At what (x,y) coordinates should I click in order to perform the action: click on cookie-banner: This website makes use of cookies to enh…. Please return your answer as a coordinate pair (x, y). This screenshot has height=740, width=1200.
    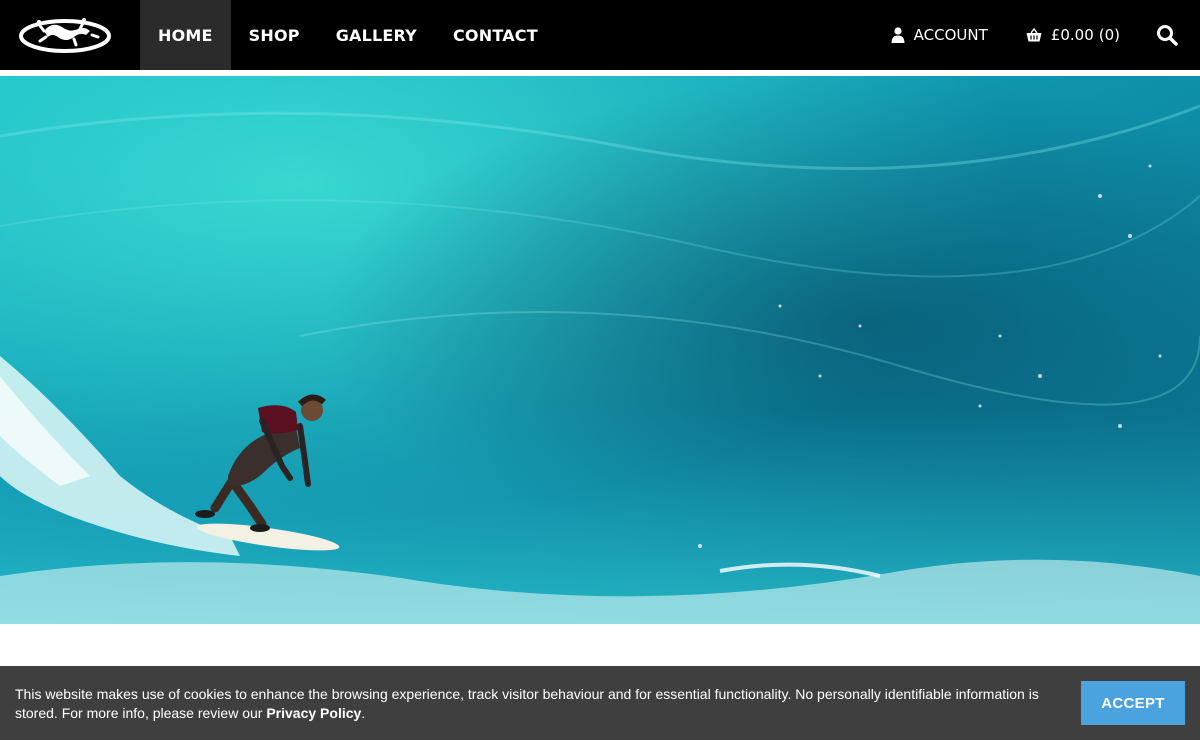
    Looking at the image, I should click on (600, 703).